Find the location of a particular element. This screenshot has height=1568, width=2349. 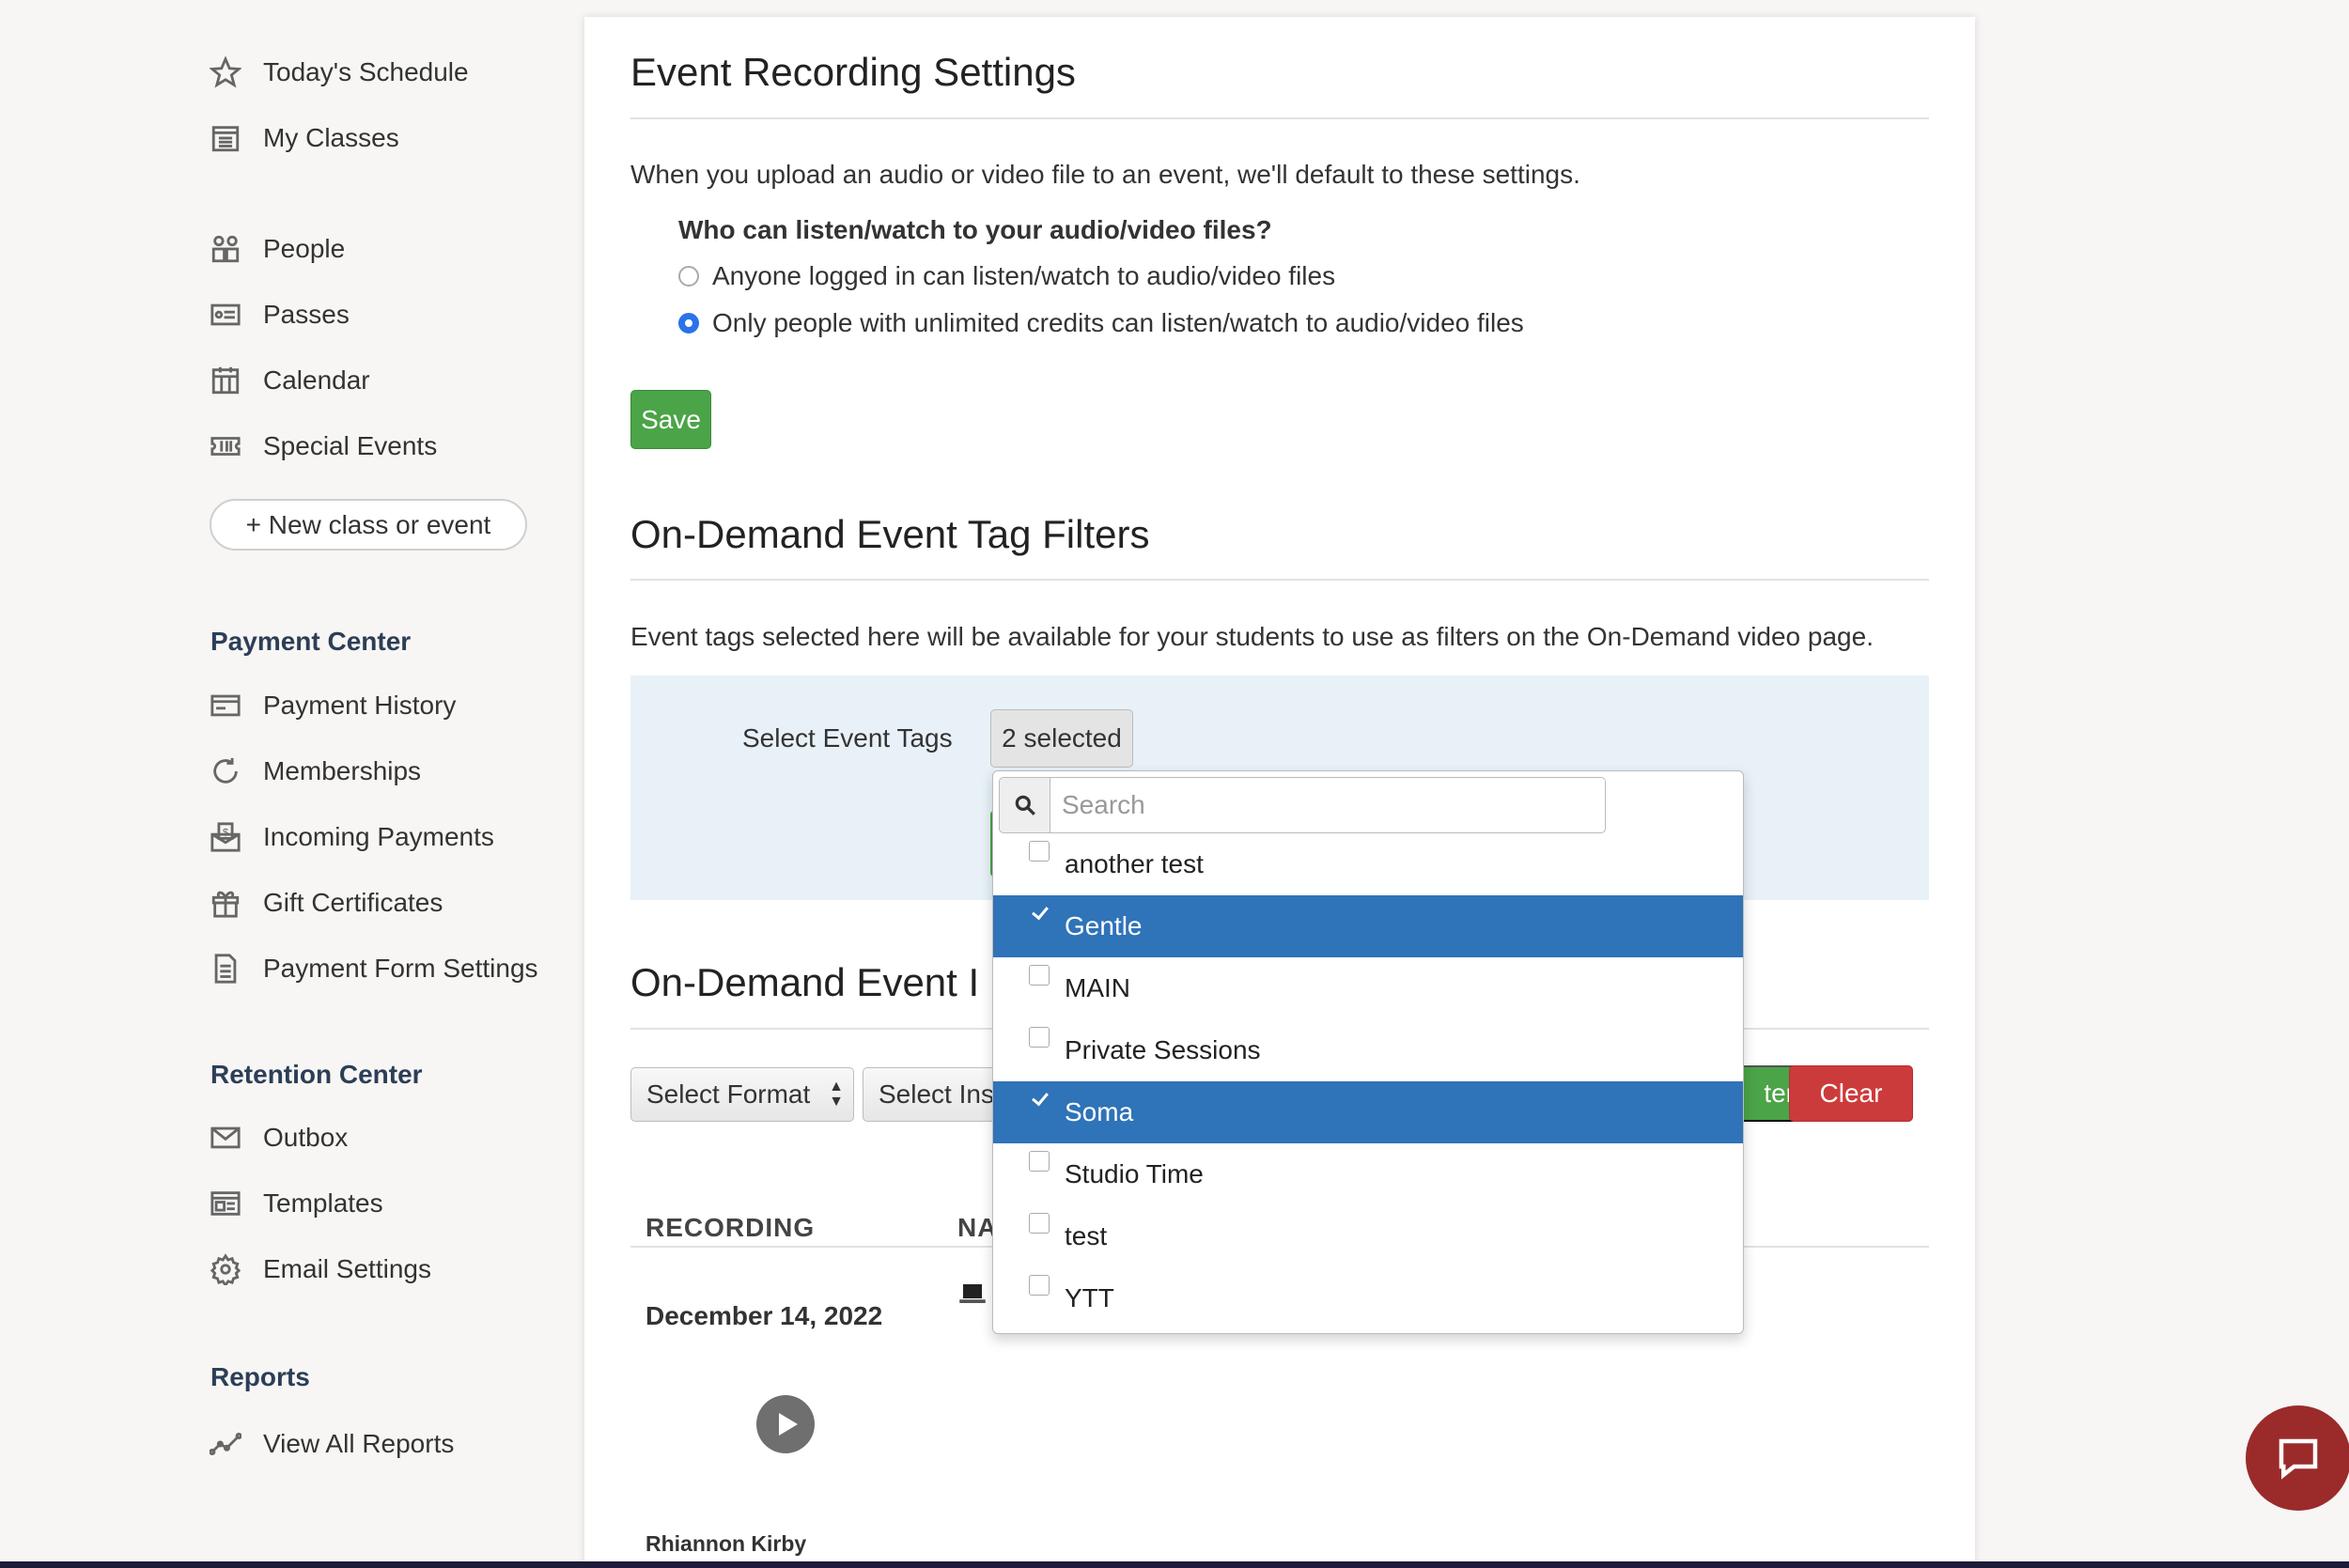

sidebar-item-calendar: Calendar is located at coordinates (289, 380).